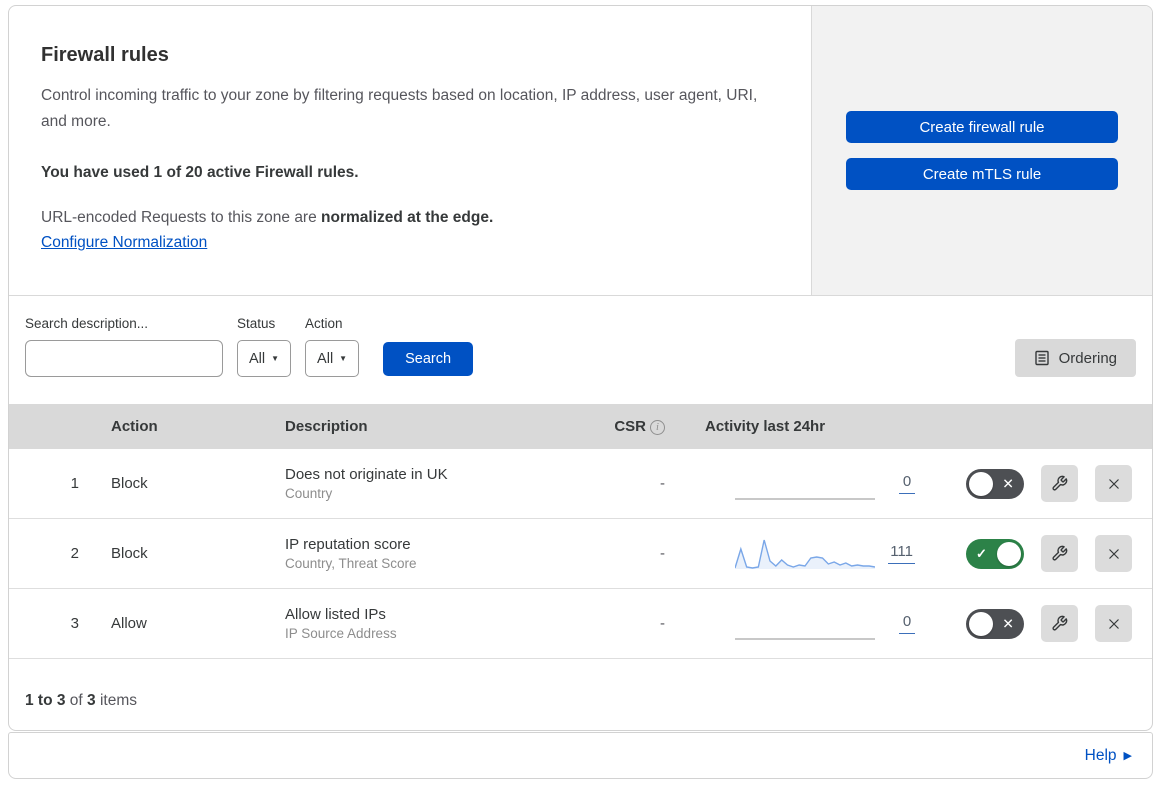 Image resolution: width=1161 pixels, height=791 pixels. I want to click on search-input, so click(134, 358).